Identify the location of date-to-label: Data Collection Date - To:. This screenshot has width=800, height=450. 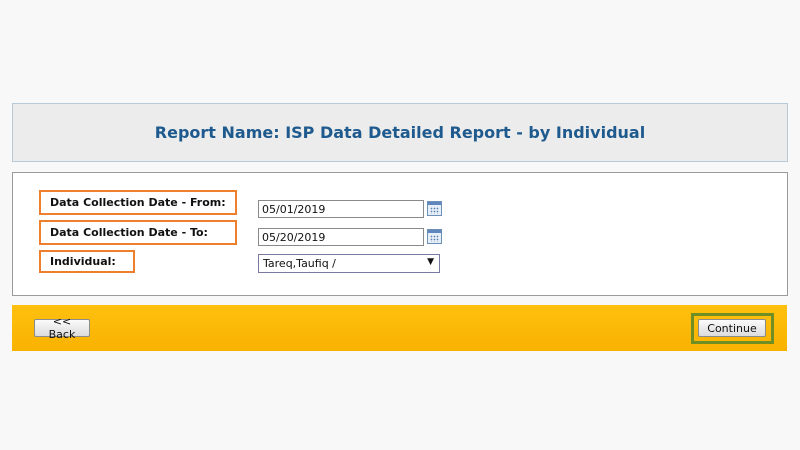
(138, 232).